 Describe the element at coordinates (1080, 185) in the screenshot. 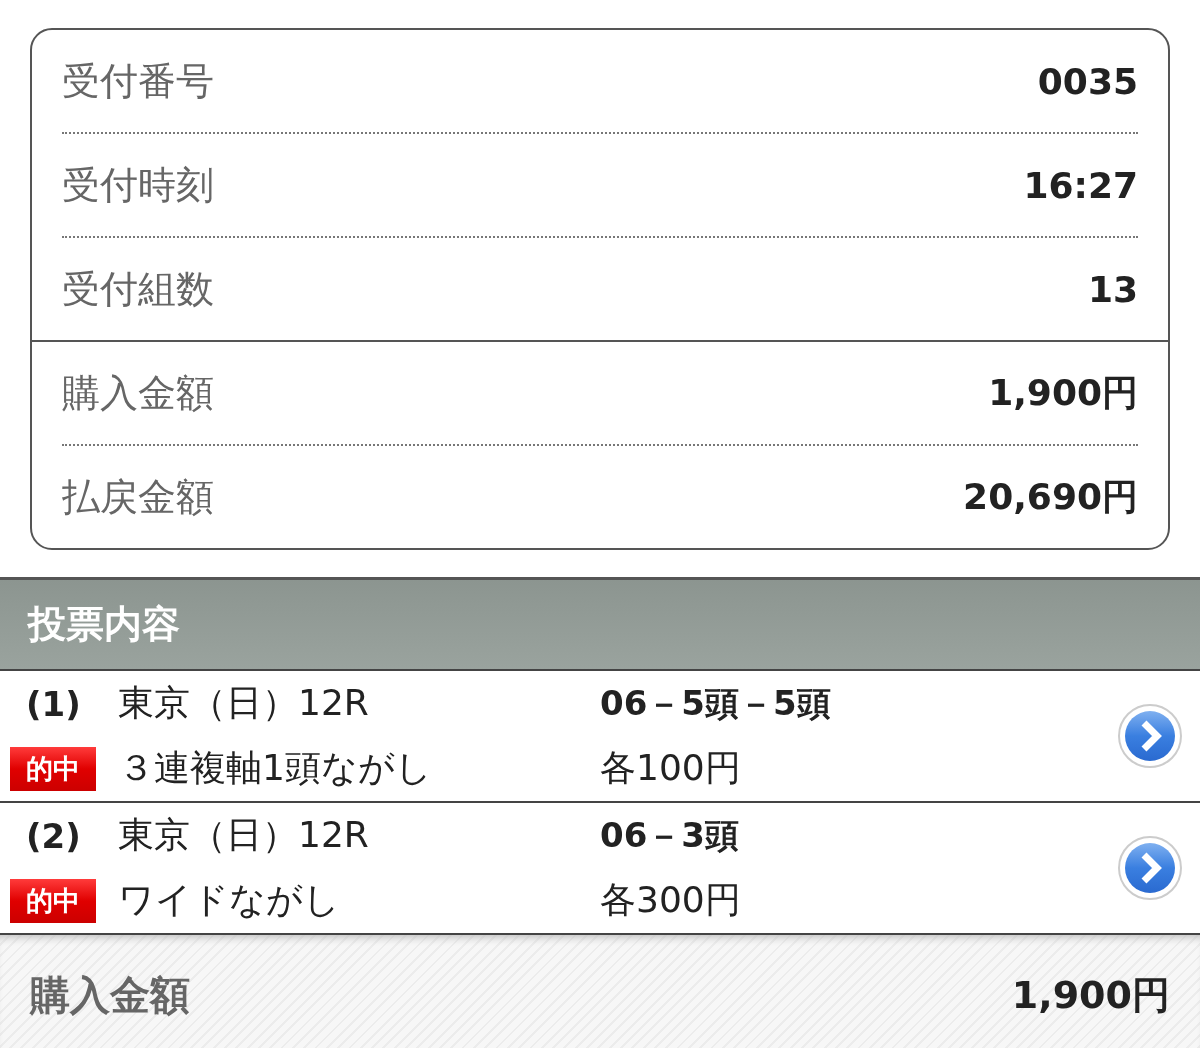

I see `field-value: 16:27` at that location.